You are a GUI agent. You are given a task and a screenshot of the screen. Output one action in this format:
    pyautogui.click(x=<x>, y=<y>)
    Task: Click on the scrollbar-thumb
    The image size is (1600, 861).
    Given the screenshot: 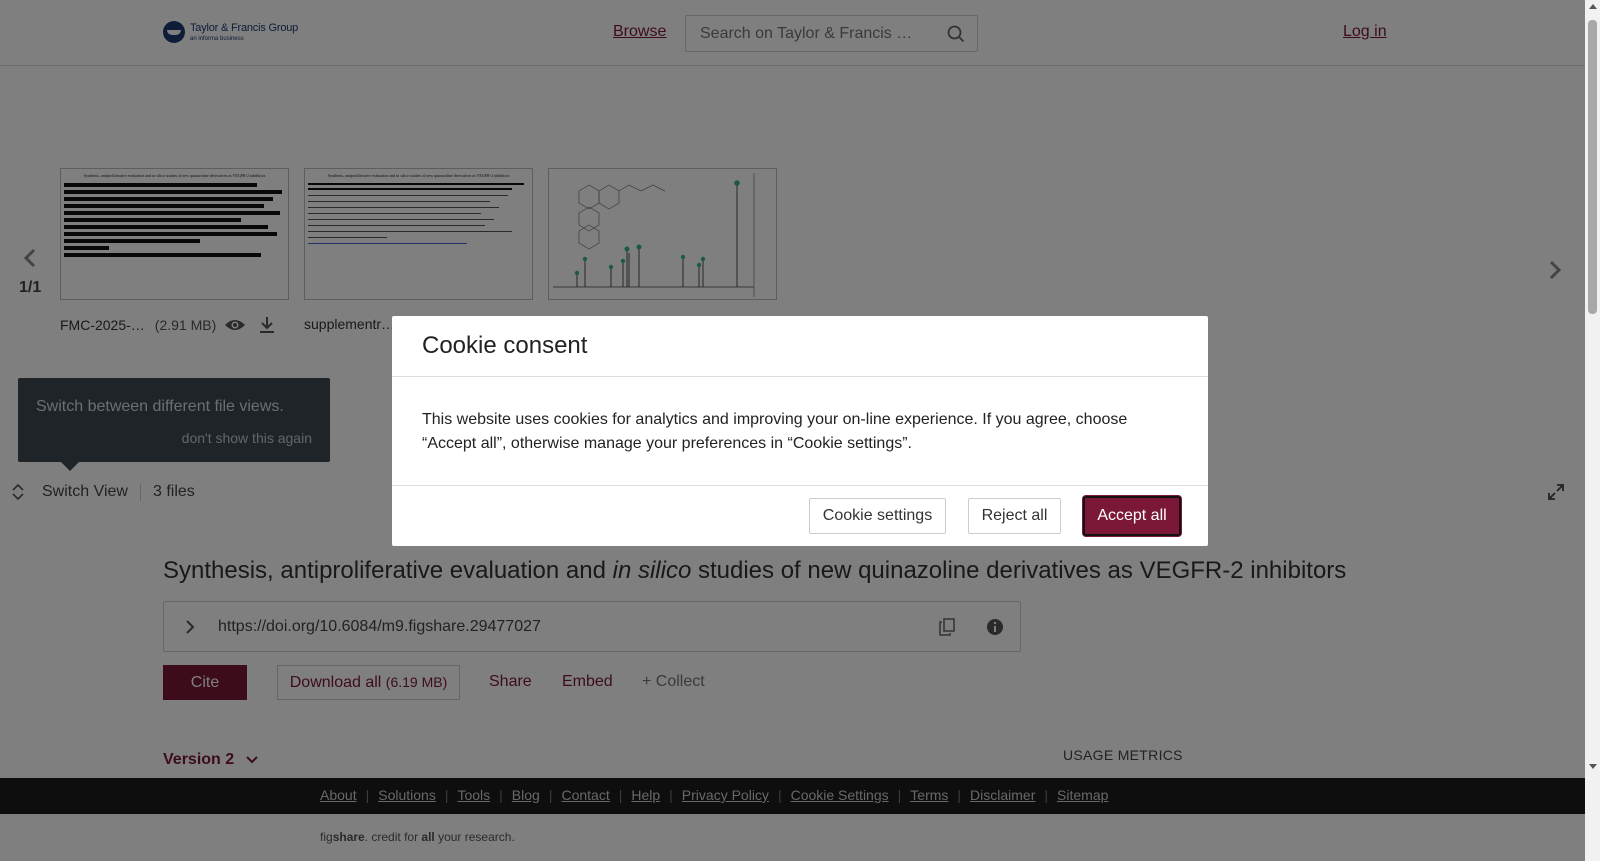 What is the action you would take?
    pyautogui.click(x=1592, y=167)
    